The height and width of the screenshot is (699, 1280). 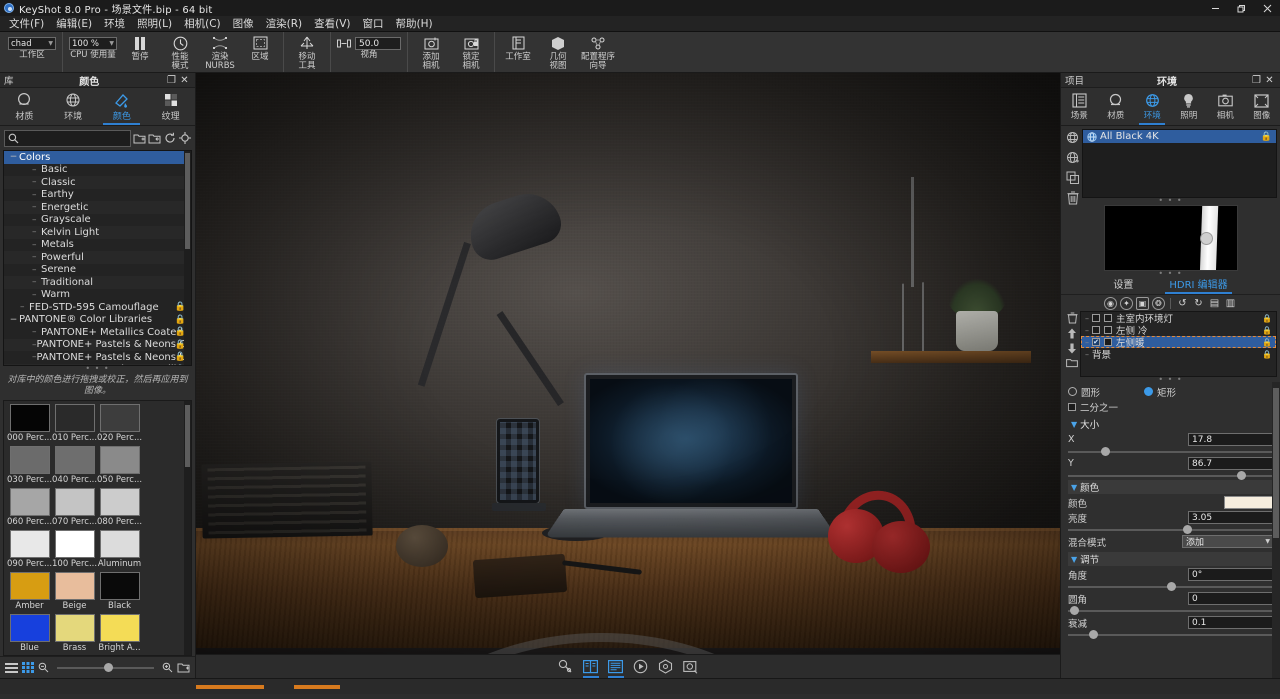 What do you see at coordinates (97, 344) in the screenshot?
I see `tree-item-pantone-pastels-coated: –PANTONE+ Pastels & Neons Coat...🔒` at bounding box center [97, 344].